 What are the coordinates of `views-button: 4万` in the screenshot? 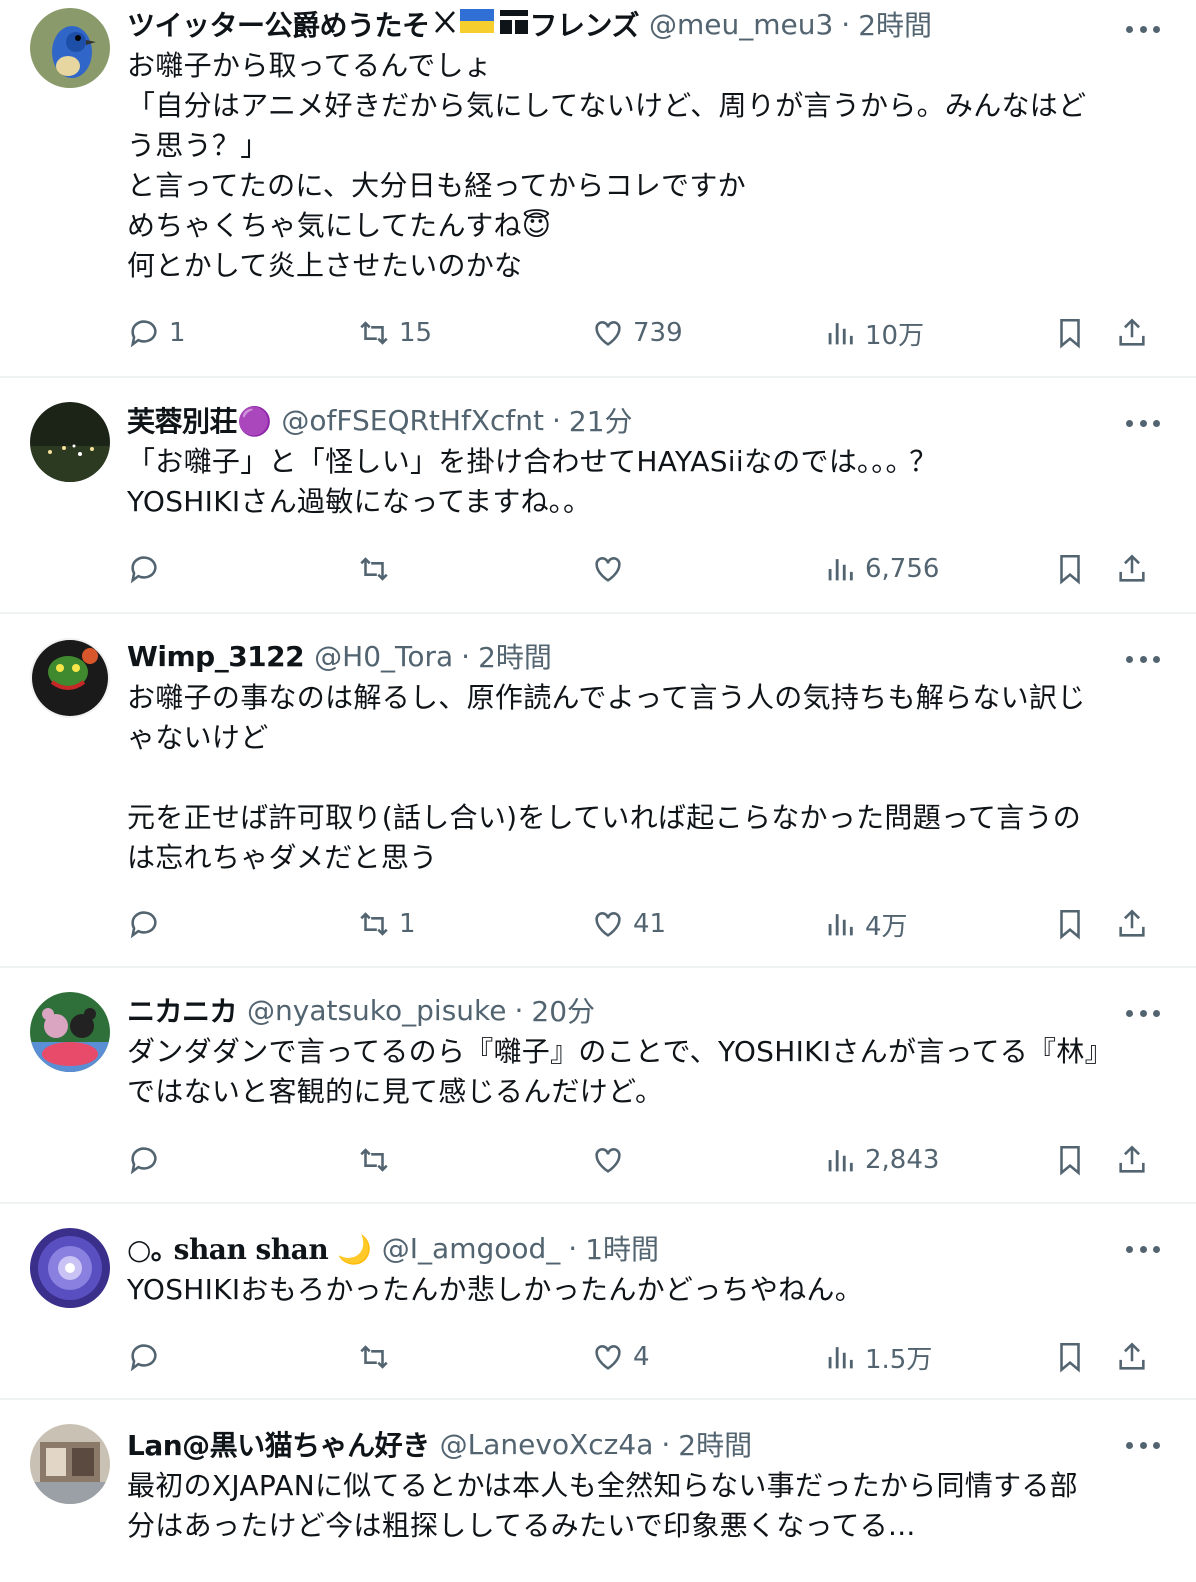 It's located at (865, 924).